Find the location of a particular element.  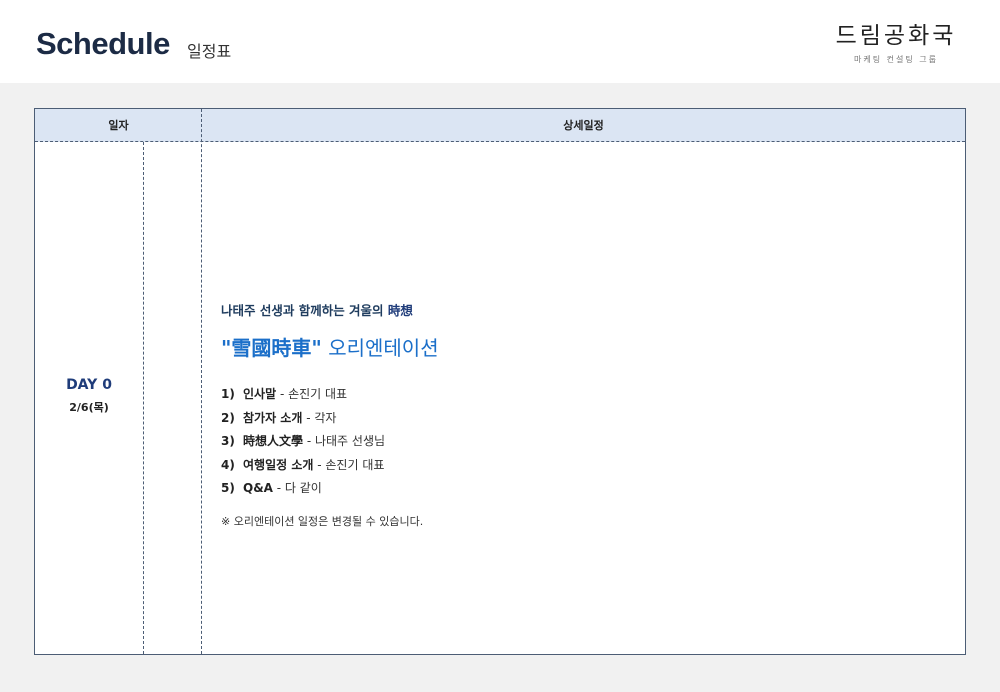

inner-divider is located at coordinates (143, 398).